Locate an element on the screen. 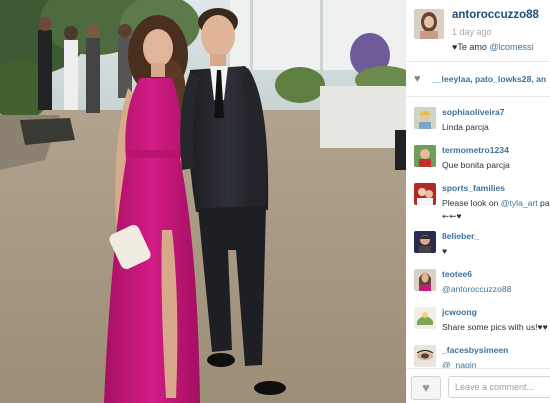 Image resolution: width=550 pixels, height=403 pixels. comment-username: sports_families is located at coordinates (473, 188).